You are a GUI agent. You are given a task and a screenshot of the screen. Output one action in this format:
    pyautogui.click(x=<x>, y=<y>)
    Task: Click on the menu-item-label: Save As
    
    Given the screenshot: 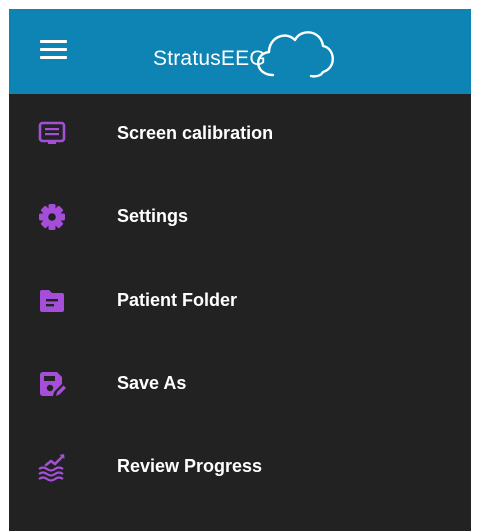 What is the action you would take?
    pyautogui.click(x=152, y=383)
    